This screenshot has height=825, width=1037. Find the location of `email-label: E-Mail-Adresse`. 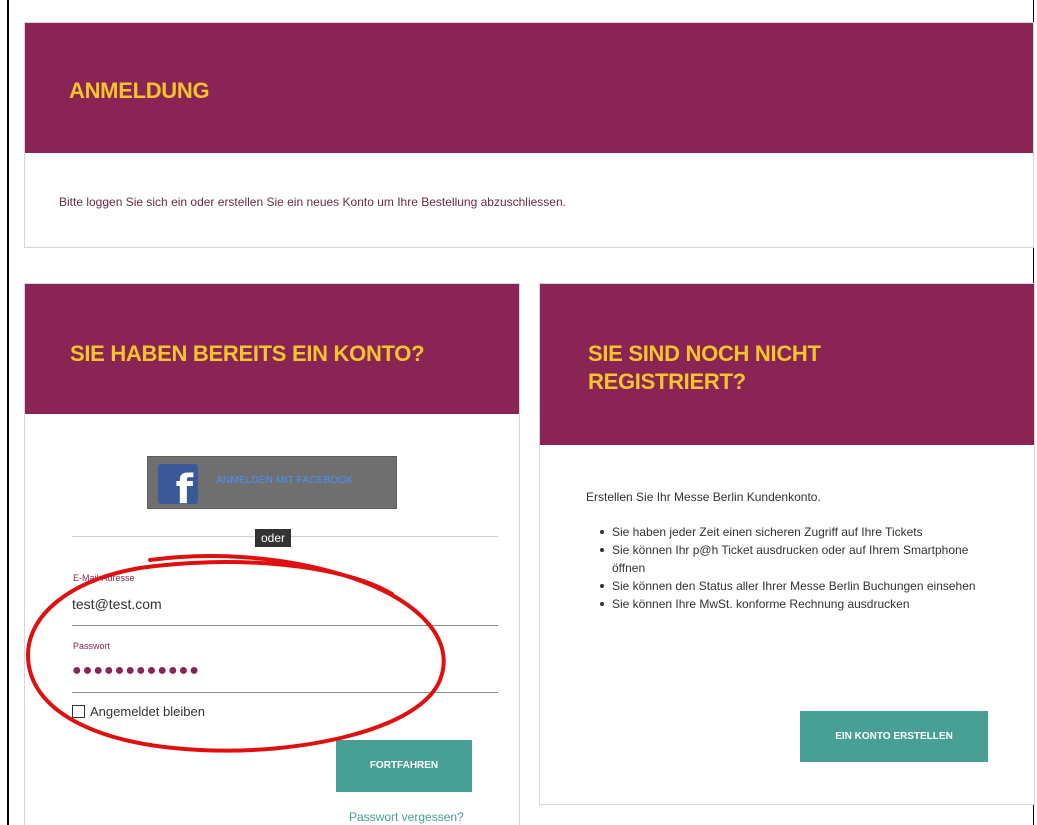

email-label: E-Mail-Adresse is located at coordinates (104, 578).